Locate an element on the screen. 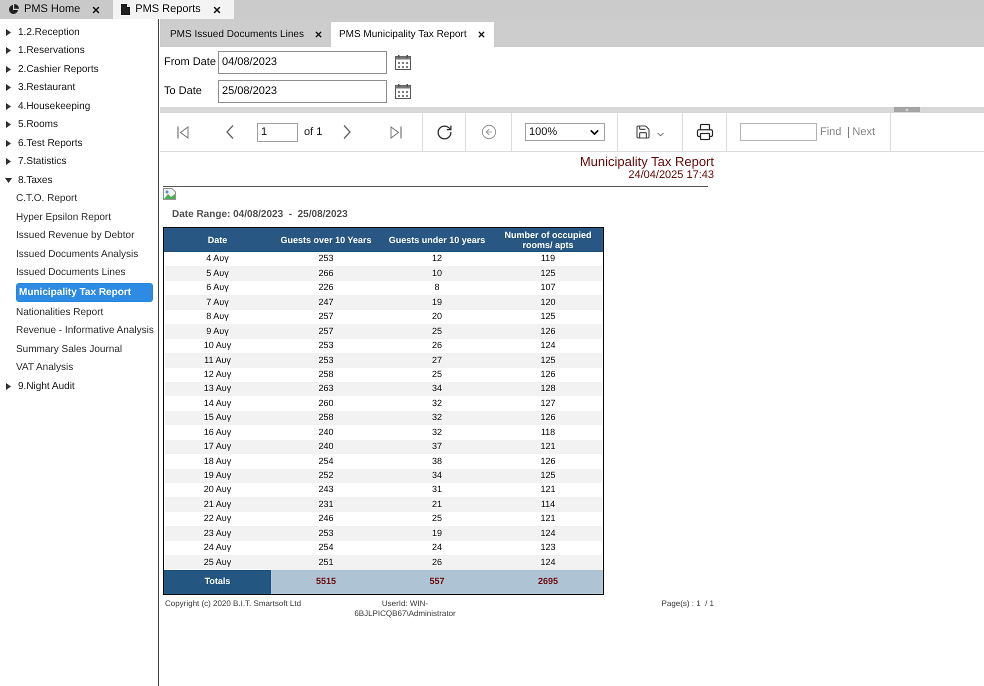  caret-down-icon is located at coordinates (8, 180).